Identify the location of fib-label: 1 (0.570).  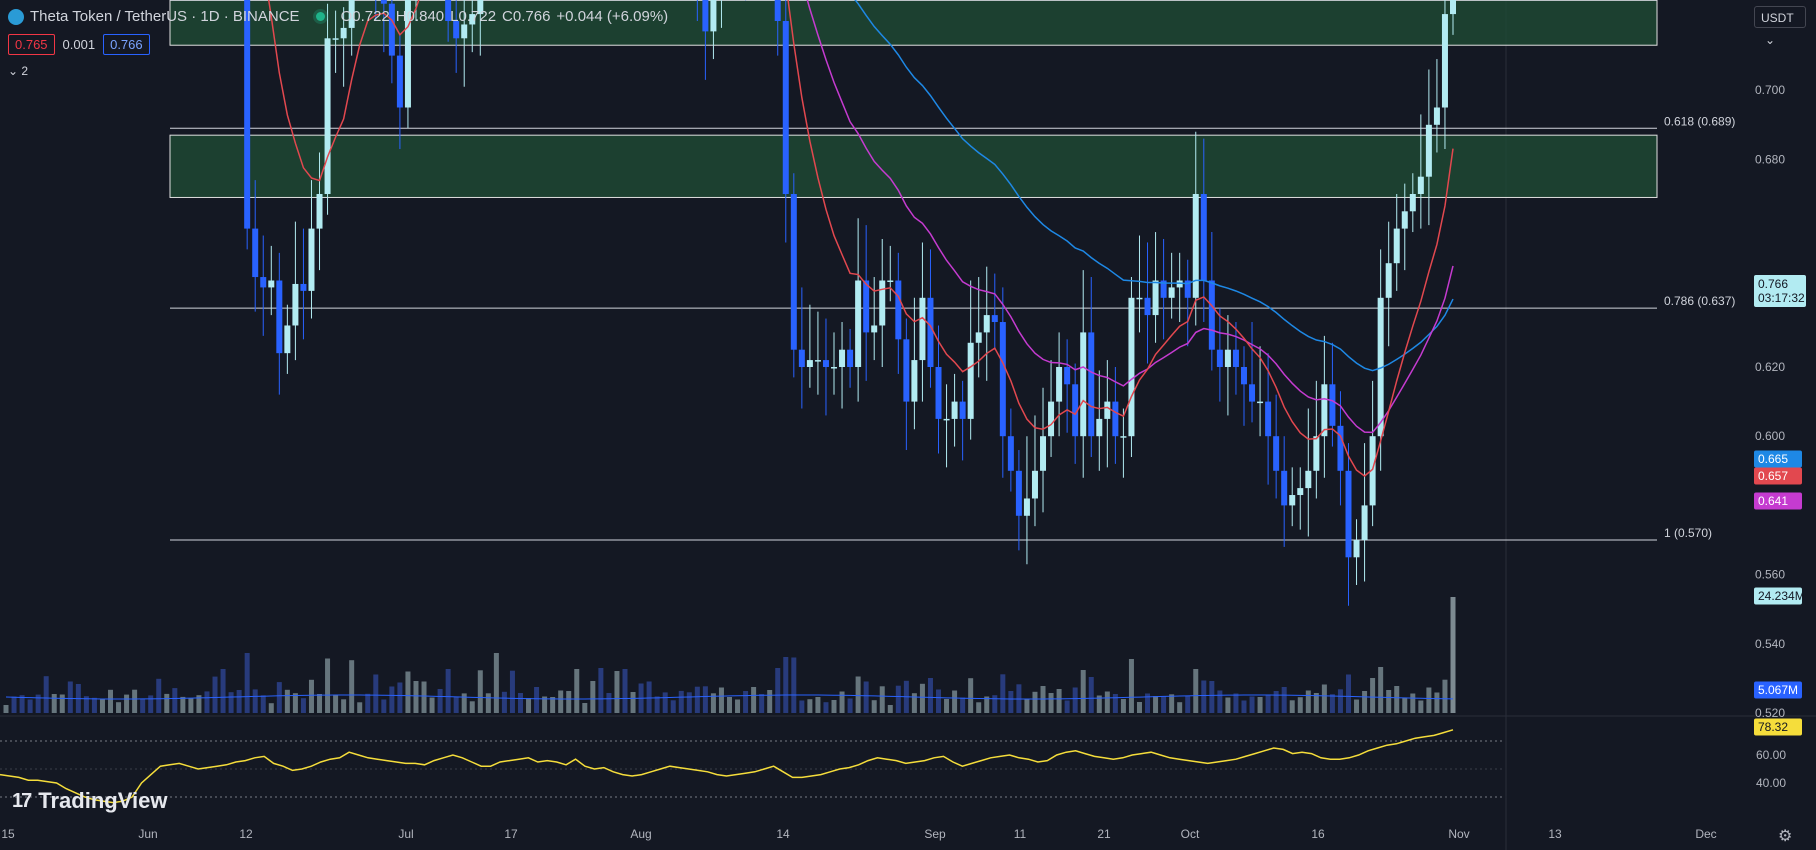
(1688, 533).